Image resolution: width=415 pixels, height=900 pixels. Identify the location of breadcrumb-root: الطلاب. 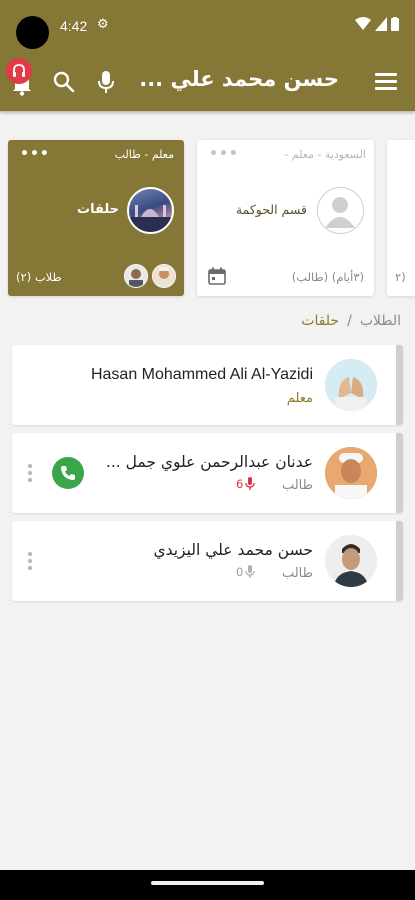
(380, 321).